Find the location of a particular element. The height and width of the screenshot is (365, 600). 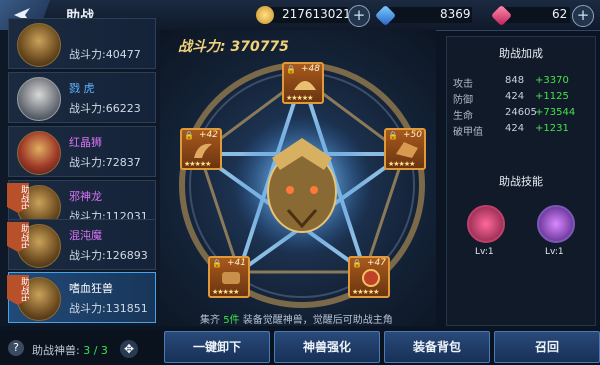

equipment-slot-bottom-left: 🔒 +41 ★★★★★ is located at coordinates (229, 277).